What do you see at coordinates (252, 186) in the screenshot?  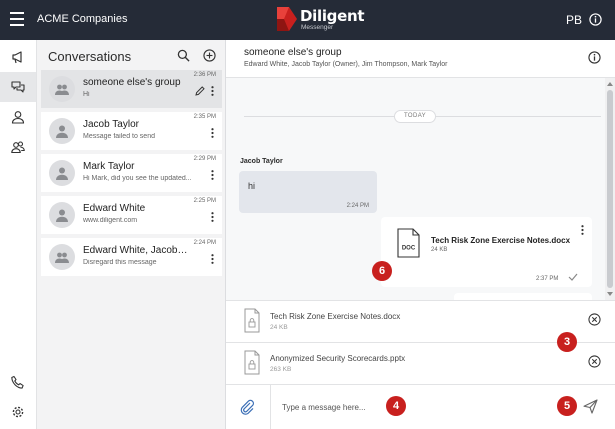 I see `message-text: hi` at bounding box center [252, 186].